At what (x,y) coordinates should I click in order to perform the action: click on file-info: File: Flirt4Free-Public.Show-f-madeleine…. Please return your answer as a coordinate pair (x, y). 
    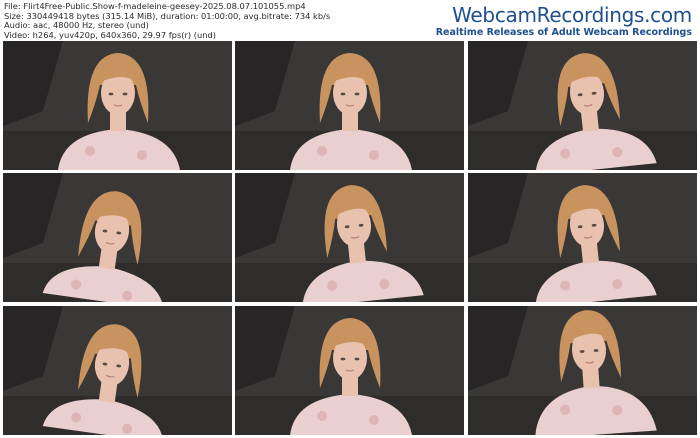
    Looking at the image, I should click on (167, 20).